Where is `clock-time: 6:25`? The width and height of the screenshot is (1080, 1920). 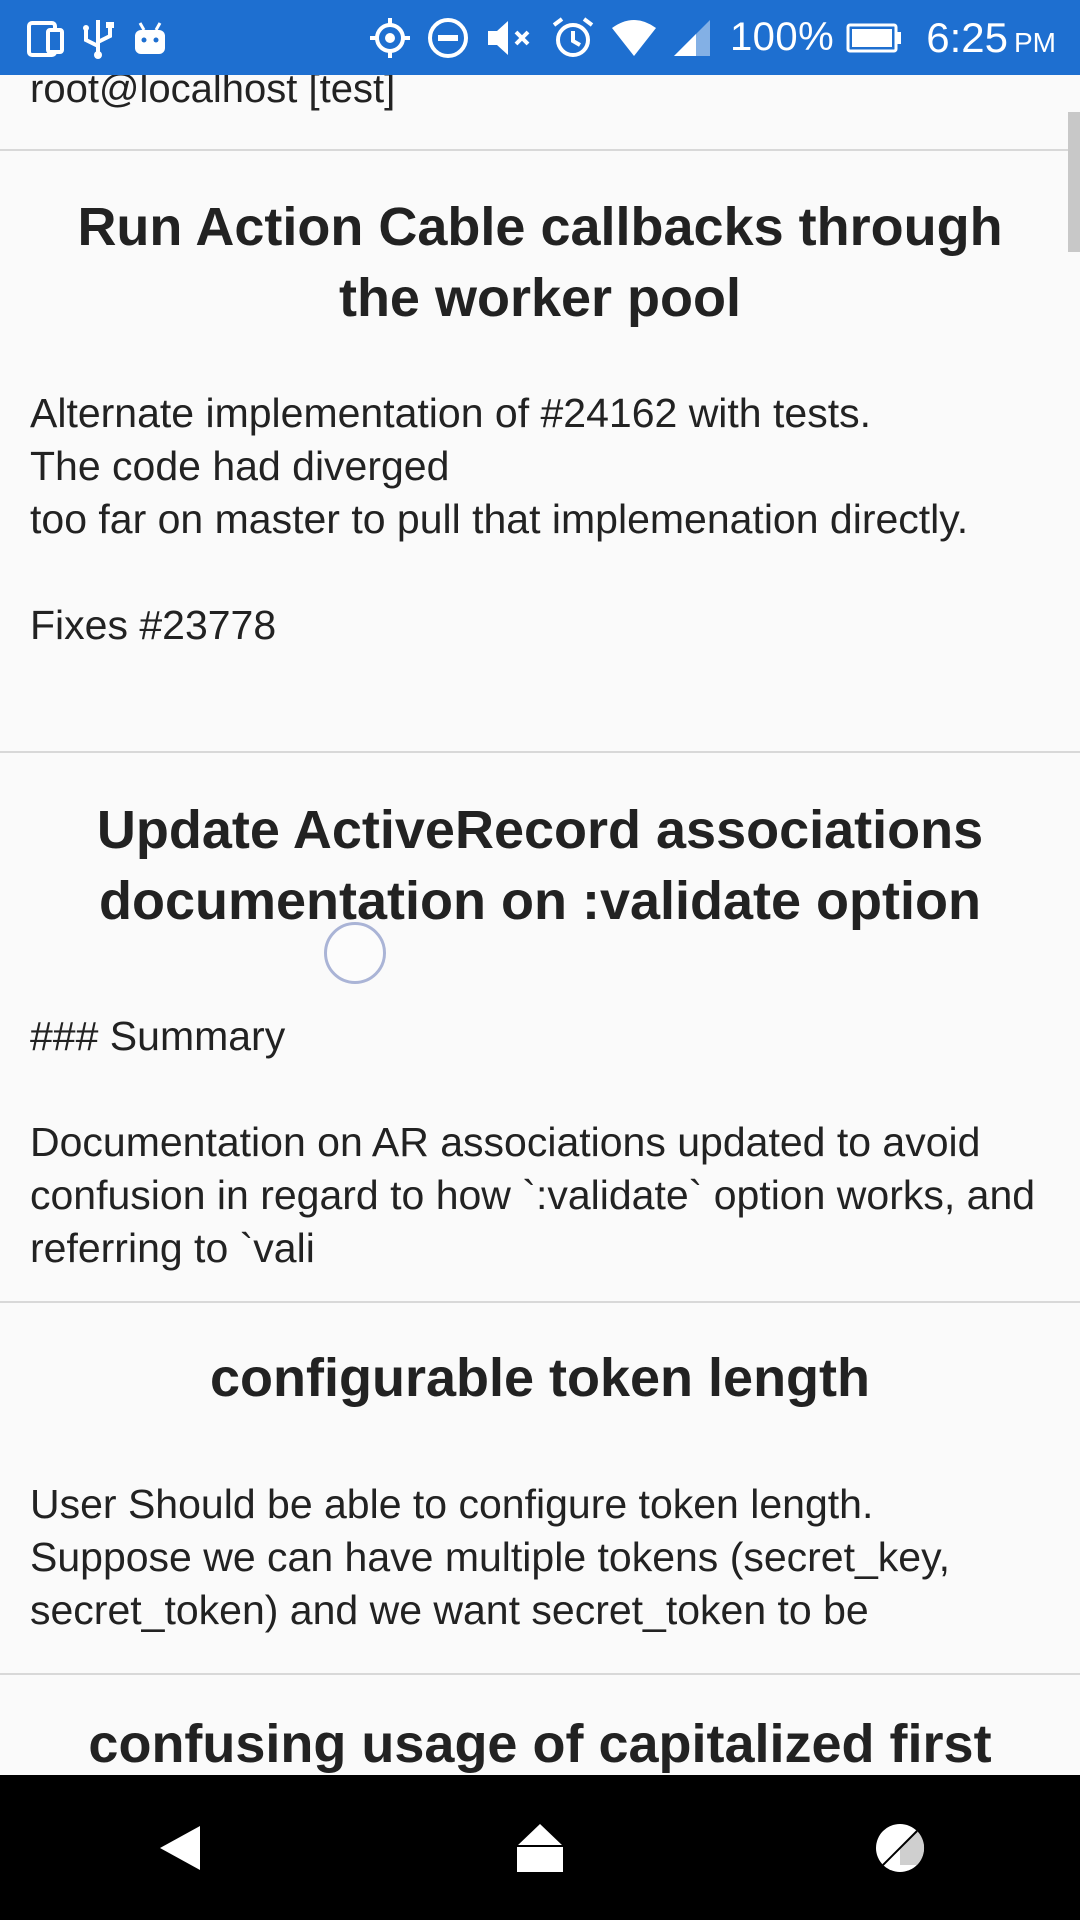
clock-time: 6:25 is located at coordinates (967, 37).